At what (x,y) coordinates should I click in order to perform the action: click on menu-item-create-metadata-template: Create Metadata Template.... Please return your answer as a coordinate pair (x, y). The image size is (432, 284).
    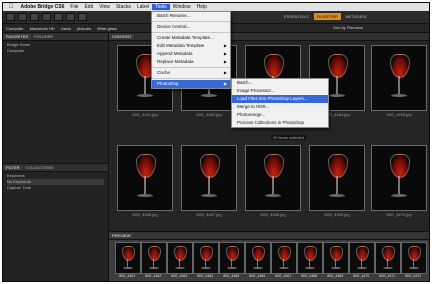
    Looking at the image, I should click on (191, 38).